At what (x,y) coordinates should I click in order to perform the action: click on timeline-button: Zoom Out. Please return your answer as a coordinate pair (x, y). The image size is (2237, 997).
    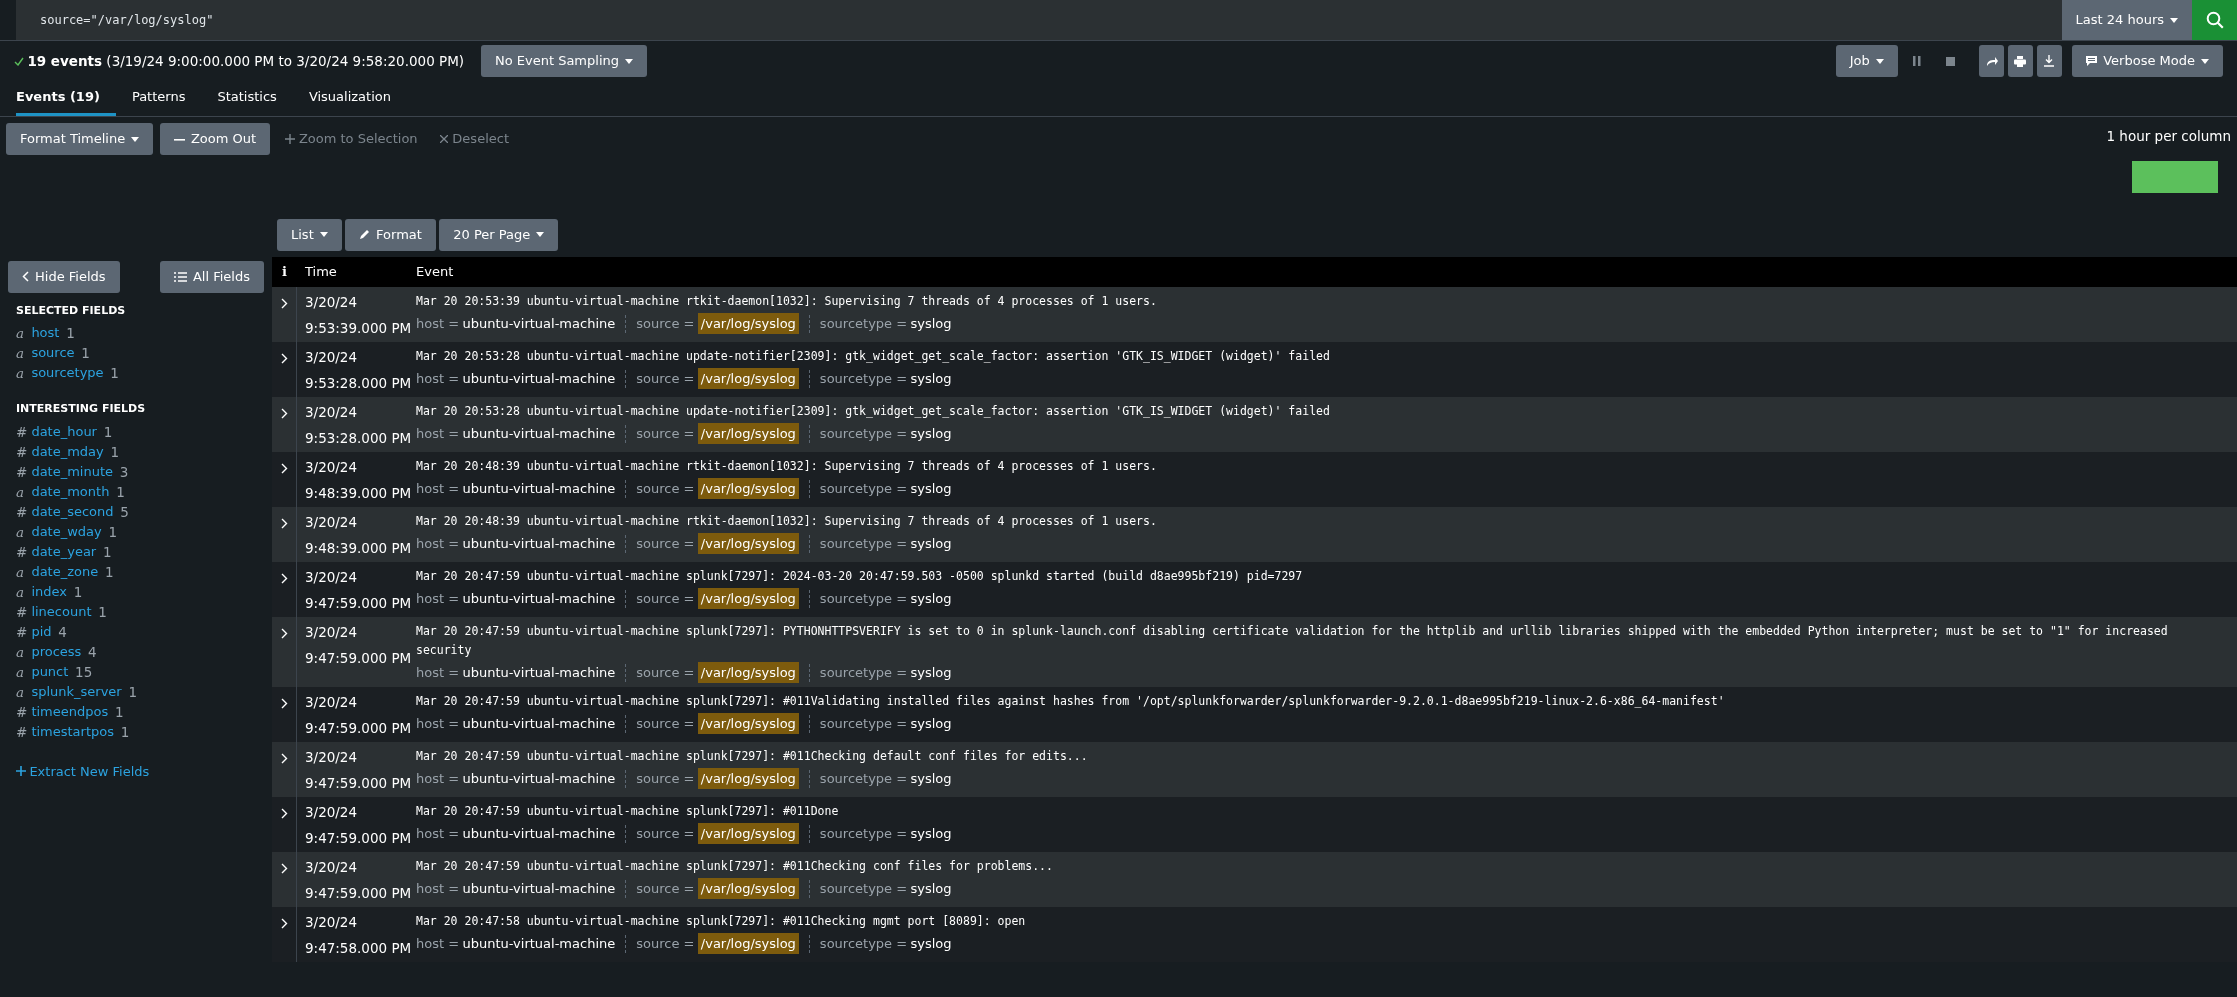
    Looking at the image, I should click on (215, 139).